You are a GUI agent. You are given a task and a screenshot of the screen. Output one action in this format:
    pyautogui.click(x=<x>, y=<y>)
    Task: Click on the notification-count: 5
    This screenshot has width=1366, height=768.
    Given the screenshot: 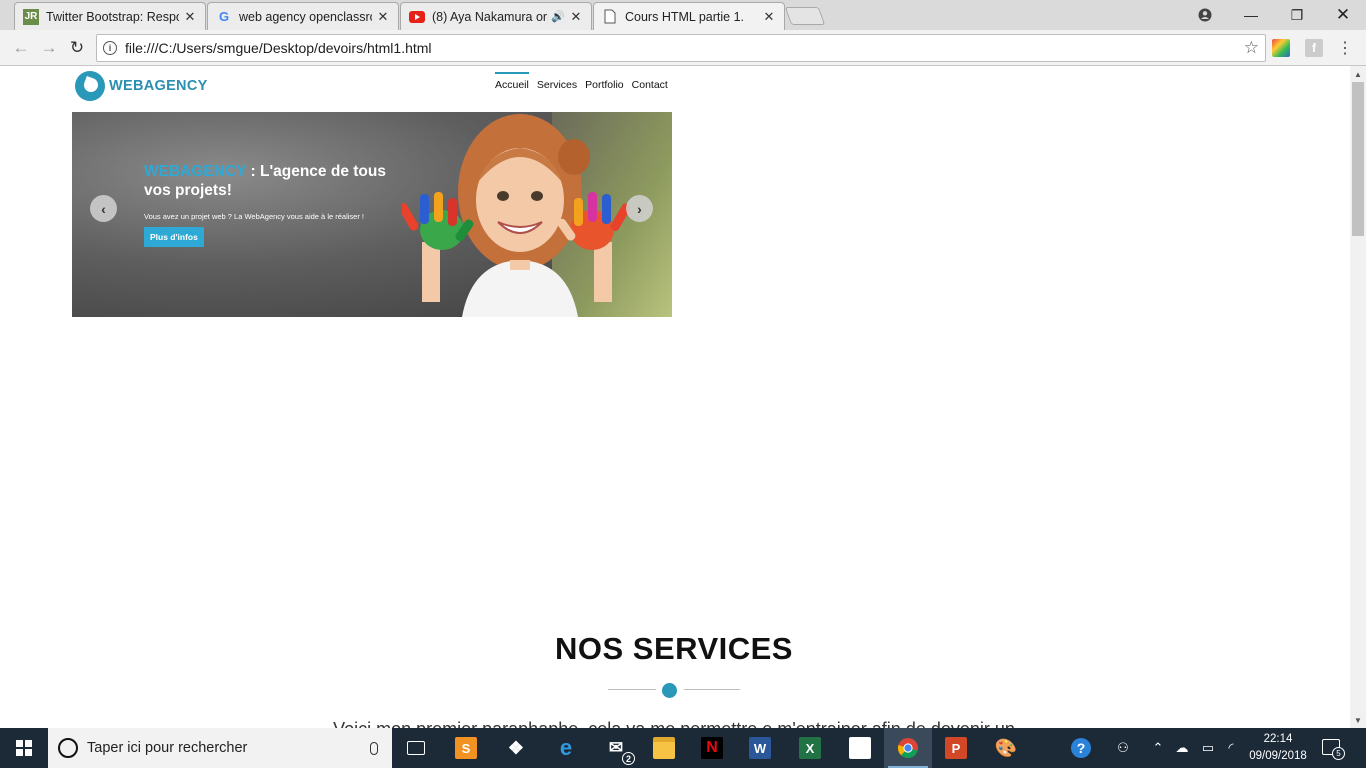 What is the action you would take?
    pyautogui.click(x=1338, y=753)
    